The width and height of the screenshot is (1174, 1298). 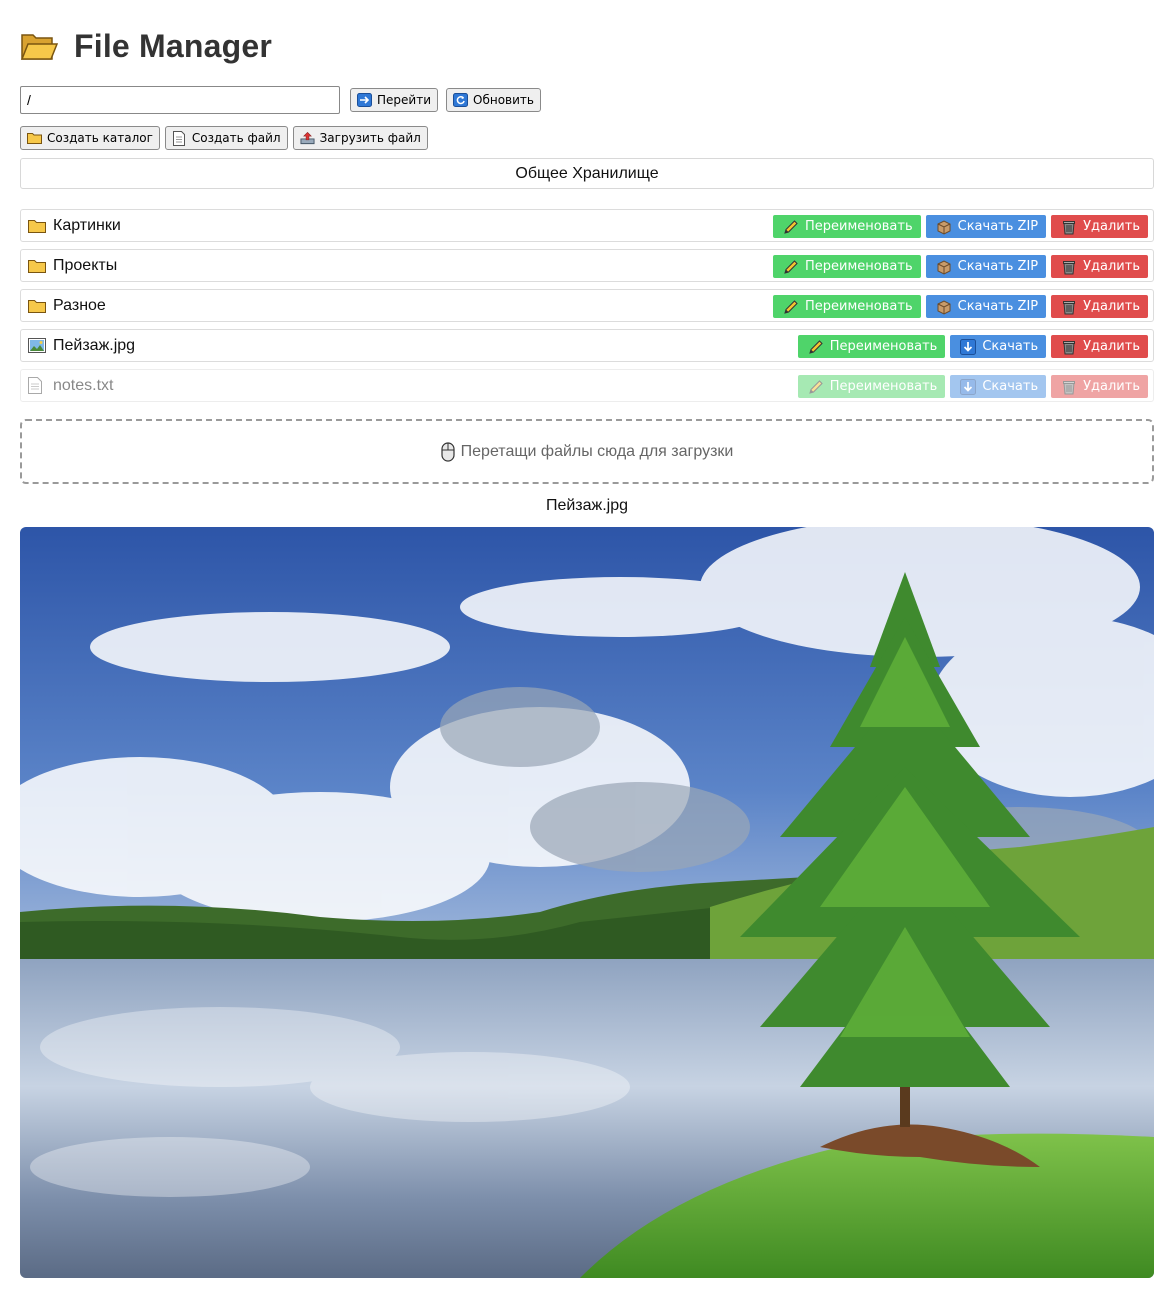 I want to click on file-row: notes.txt Переименовать Скачать Удалить, so click(x=587, y=385).